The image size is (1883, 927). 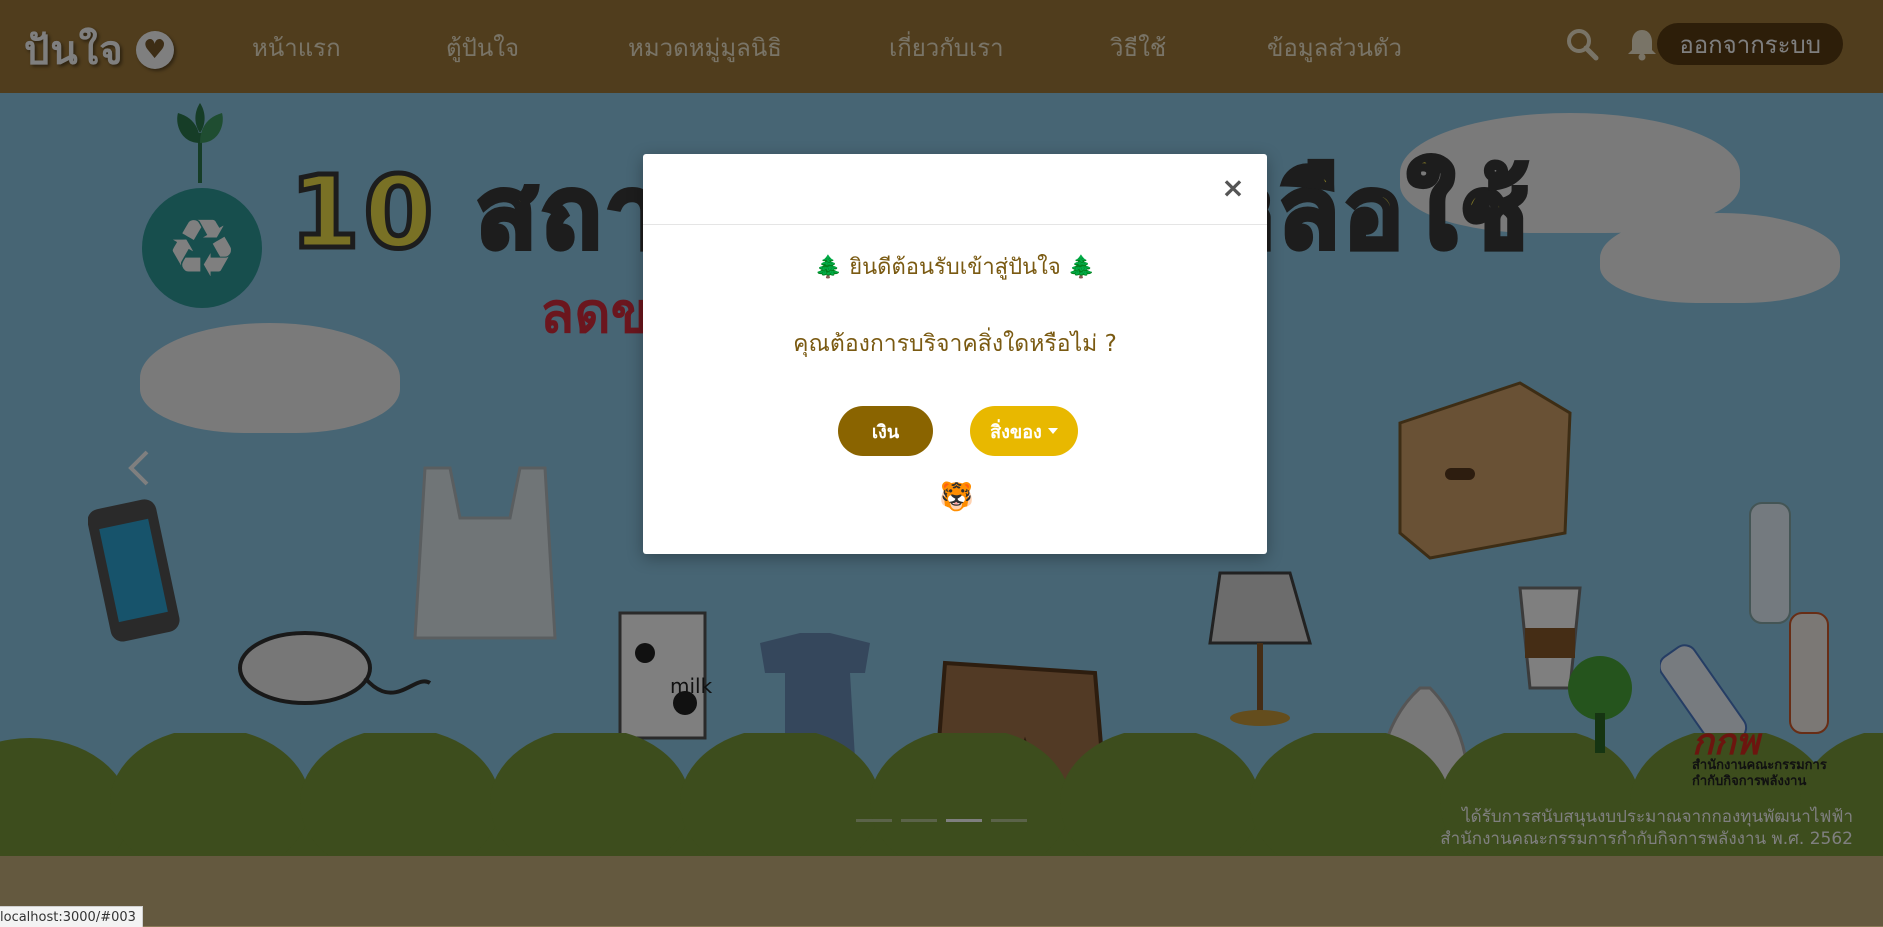 I want to click on browser-status-url: localhost:3000/#003, so click(x=71, y=916).